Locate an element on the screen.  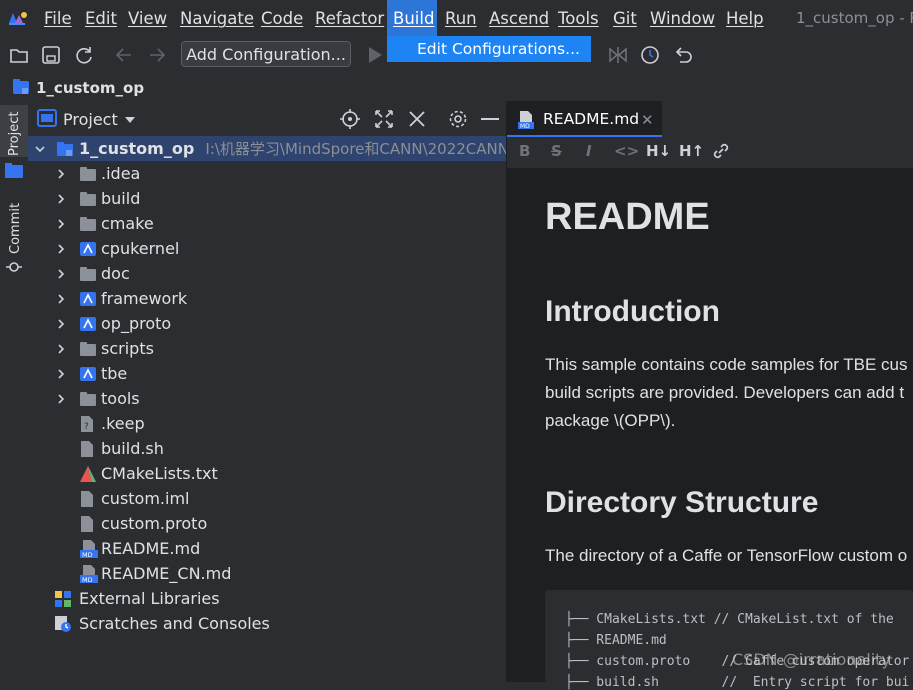
tree-folder: build is located at coordinates (120, 198).